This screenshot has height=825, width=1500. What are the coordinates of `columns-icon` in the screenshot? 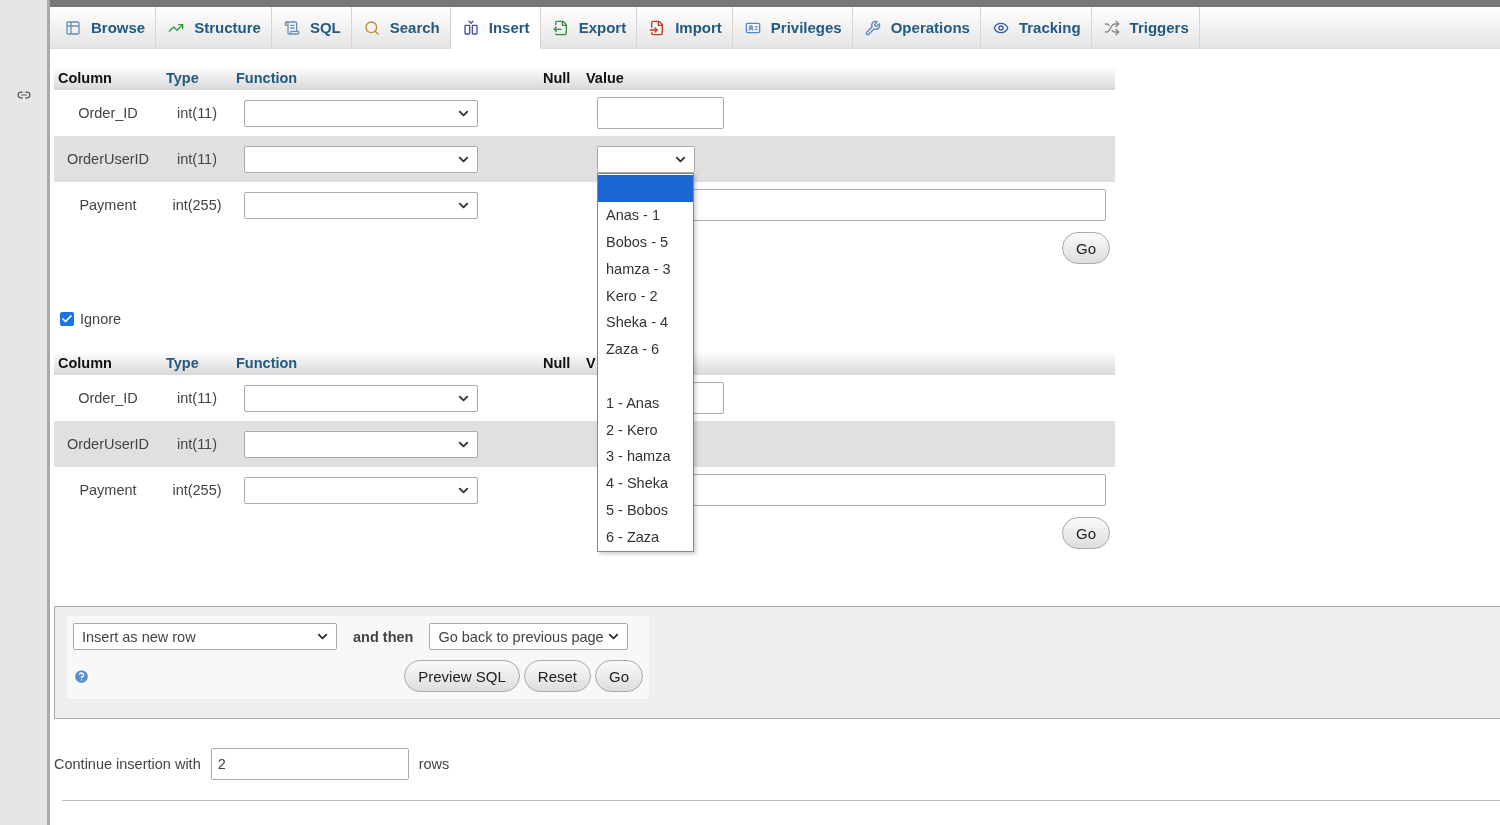 It's located at (470, 27).